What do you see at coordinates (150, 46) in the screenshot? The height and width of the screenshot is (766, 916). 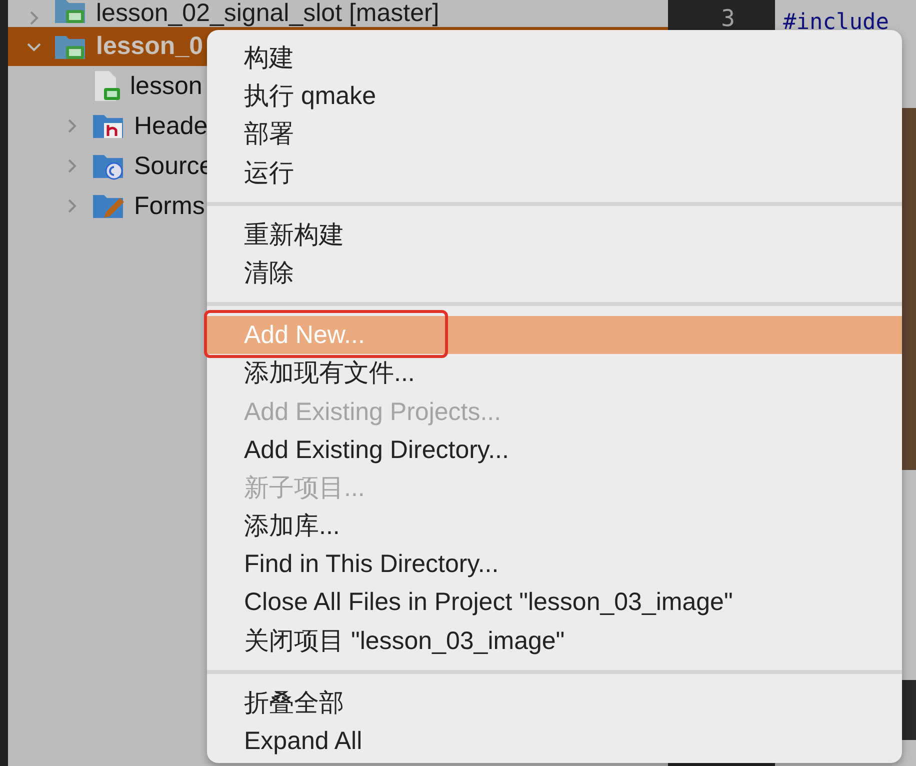 I see `project-name: lesson_0` at bounding box center [150, 46].